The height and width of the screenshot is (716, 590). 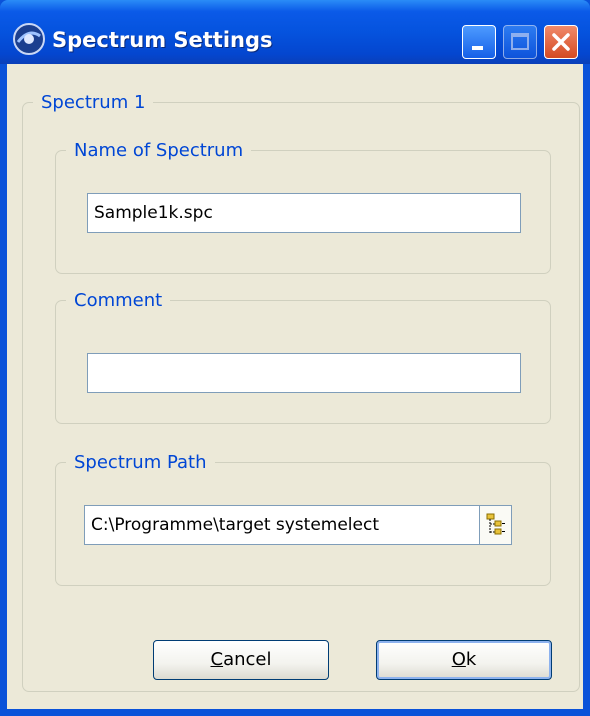 I want to click on minimize-icon, so click(x=477, y=48).